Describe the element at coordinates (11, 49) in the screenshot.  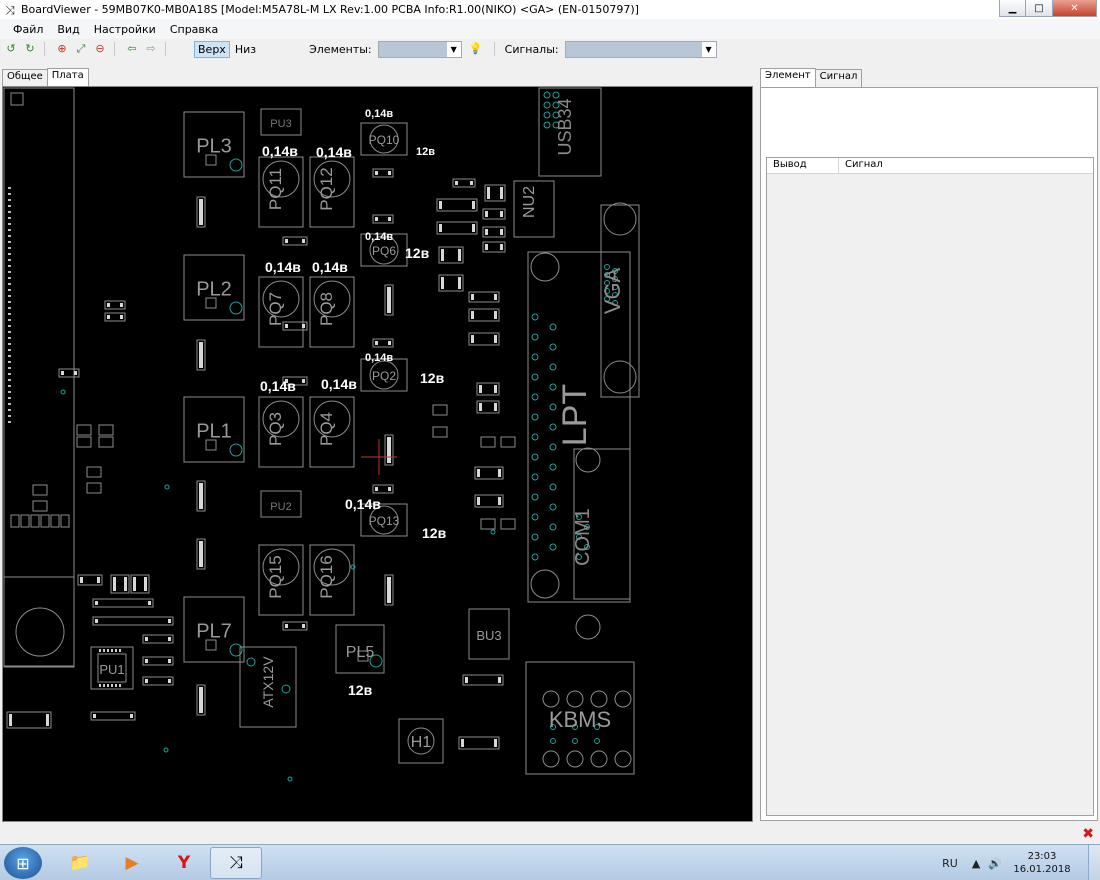
I see `rotate-left-icon: ↺` at that location.